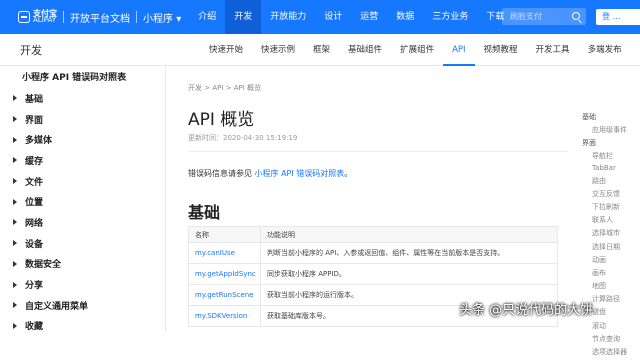  I want to click on tab-extended-components: 扩展组件, so click(417, 50).